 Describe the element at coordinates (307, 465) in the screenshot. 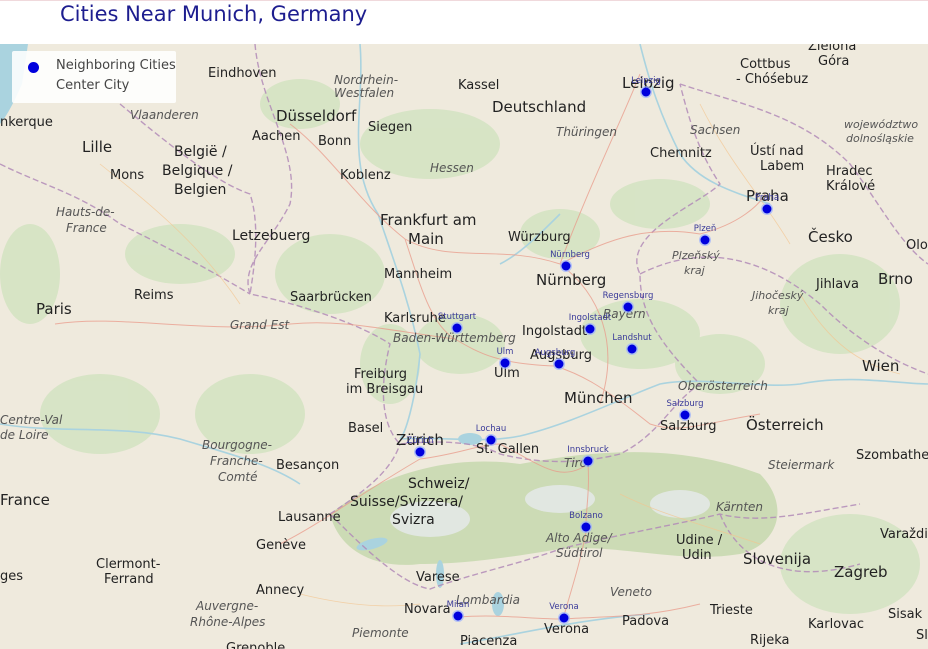

I see `label-city: Besançon` at that location.